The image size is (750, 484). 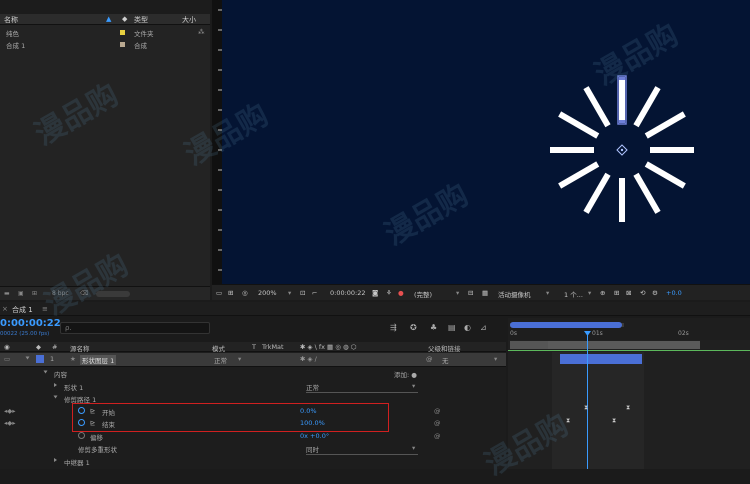 What do you see at coordinates (22, 310) in the screenshot?
I see `tab-comp-1: 合成 1` at bounding box center [22, 310].